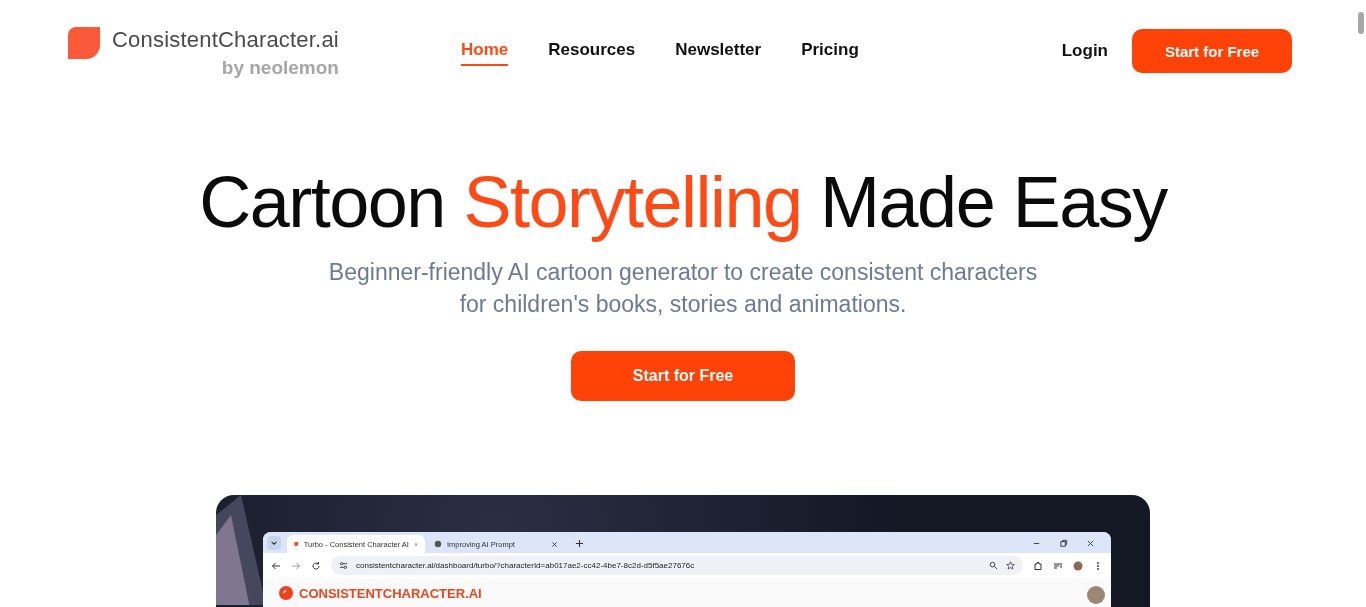  I want to click on profile-avatar, so click(1078, 565).